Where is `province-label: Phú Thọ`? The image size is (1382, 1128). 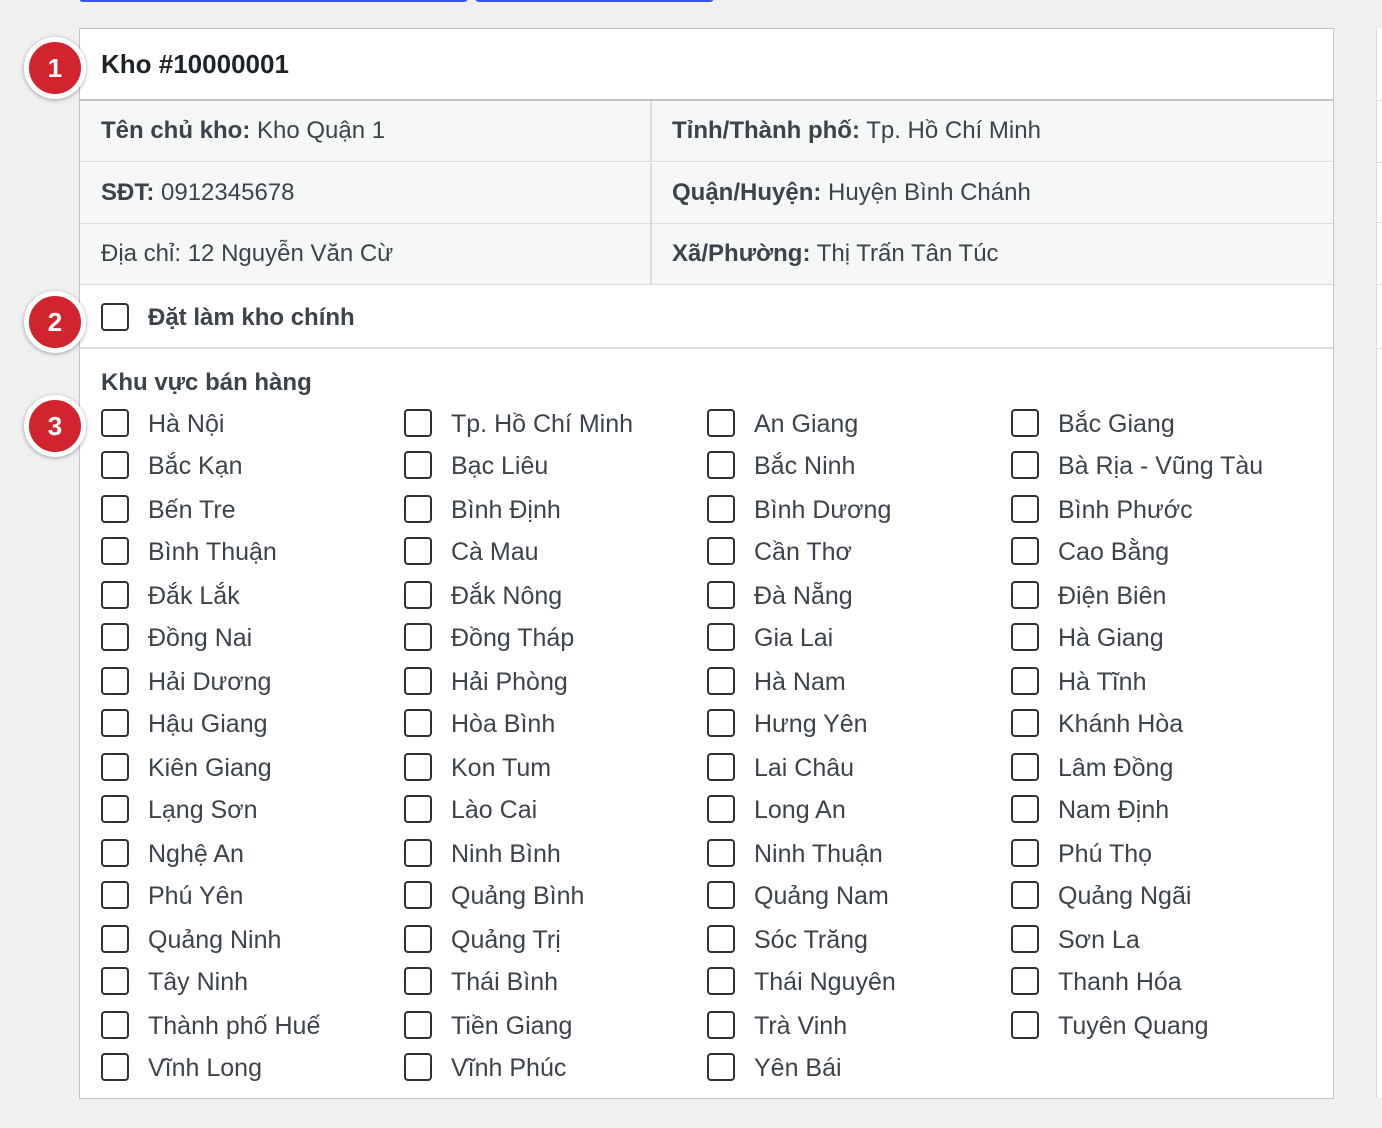 province-label: Phú Thọ is located at coordinates (1105, 854).